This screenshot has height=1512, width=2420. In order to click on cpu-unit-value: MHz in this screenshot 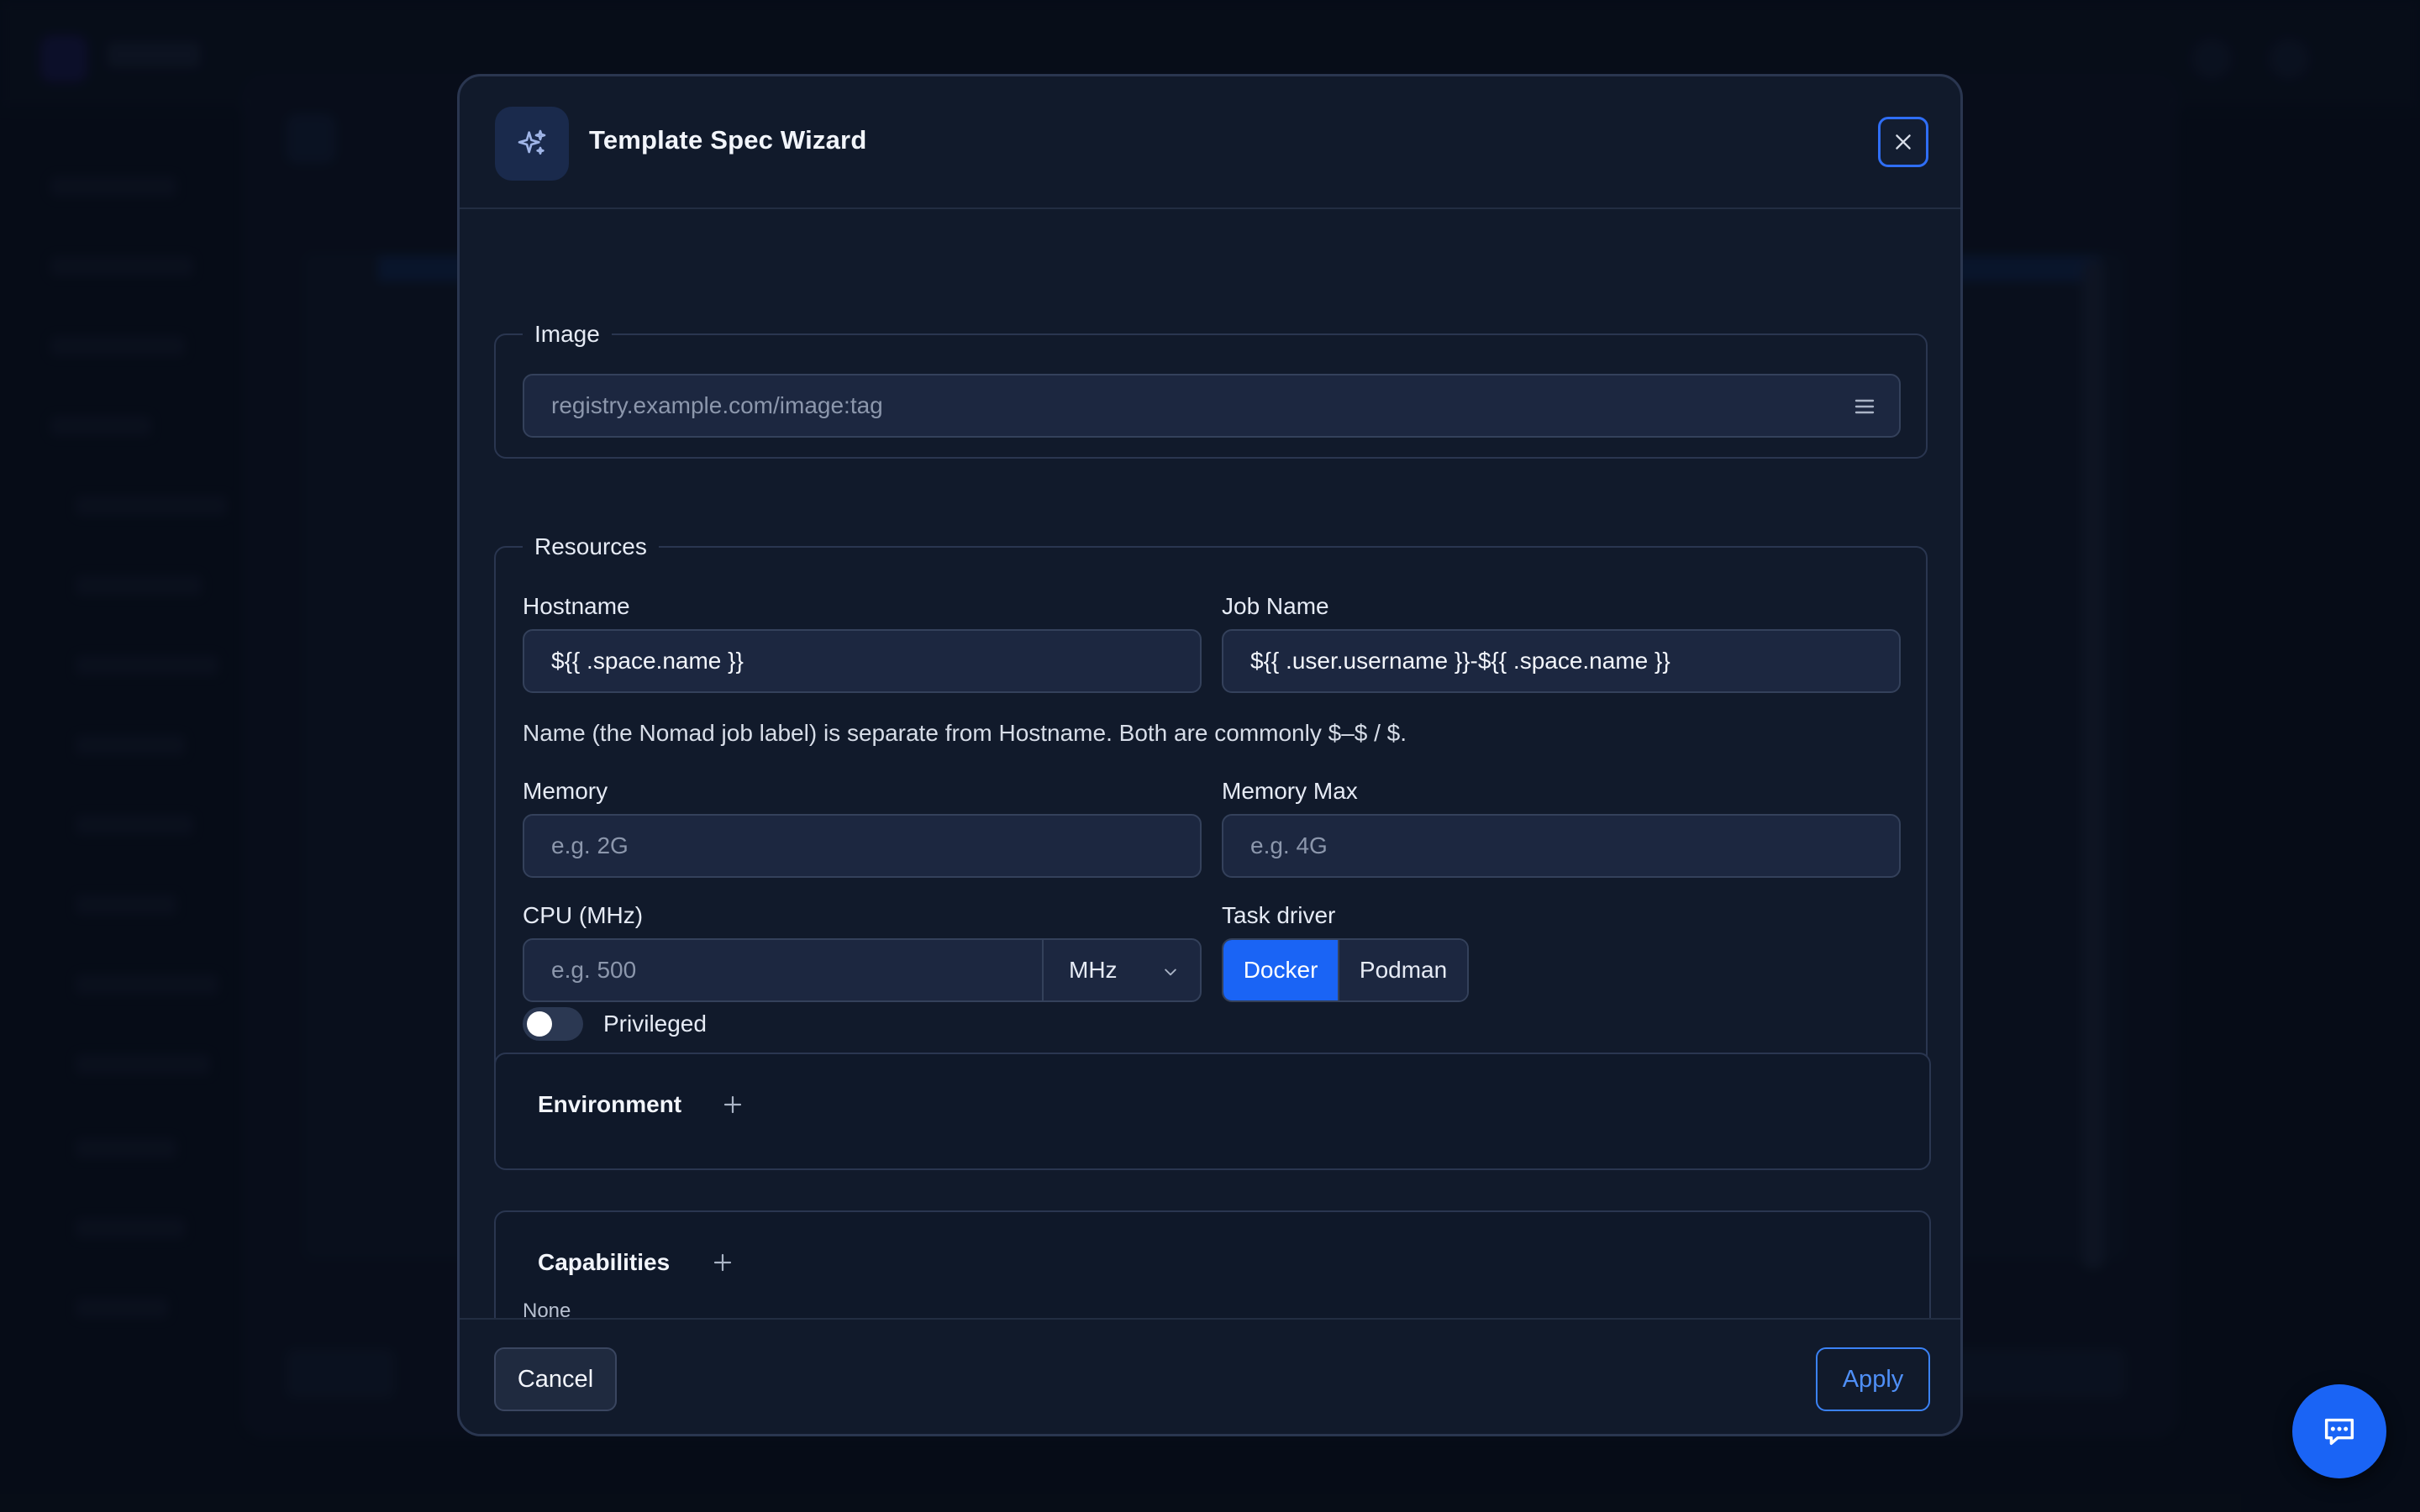, I will do `click(1093, 970)`.